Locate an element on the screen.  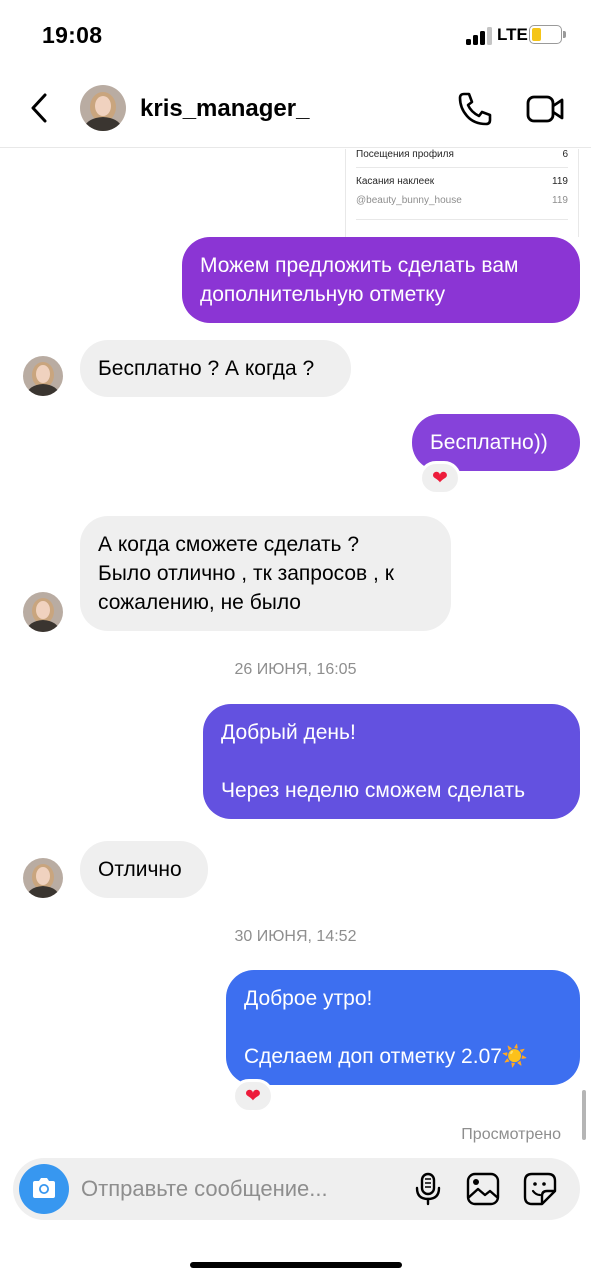
chat-username: kris_manager_ is located at coordinates (224, 109).